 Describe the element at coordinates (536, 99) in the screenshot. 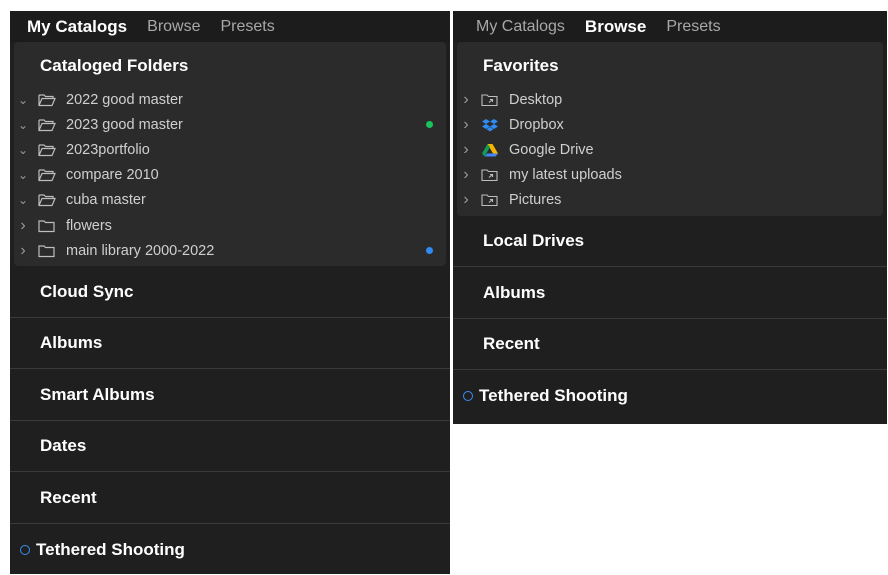

I see `item-label: Desktop` at that location.